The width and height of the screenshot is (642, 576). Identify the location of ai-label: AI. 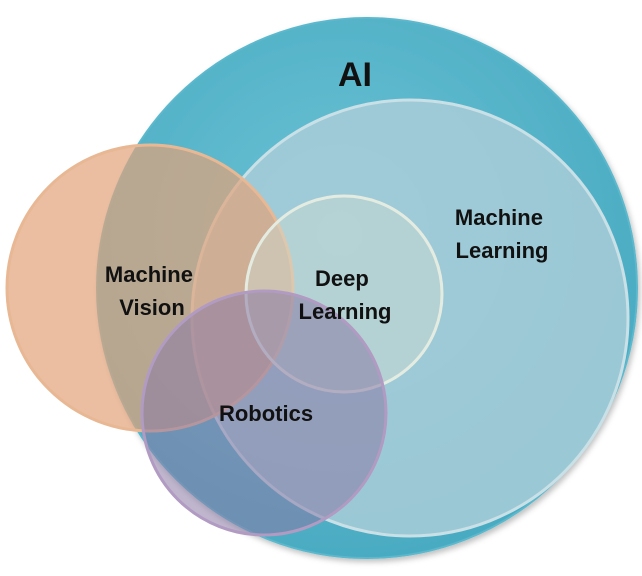
(355, 75).